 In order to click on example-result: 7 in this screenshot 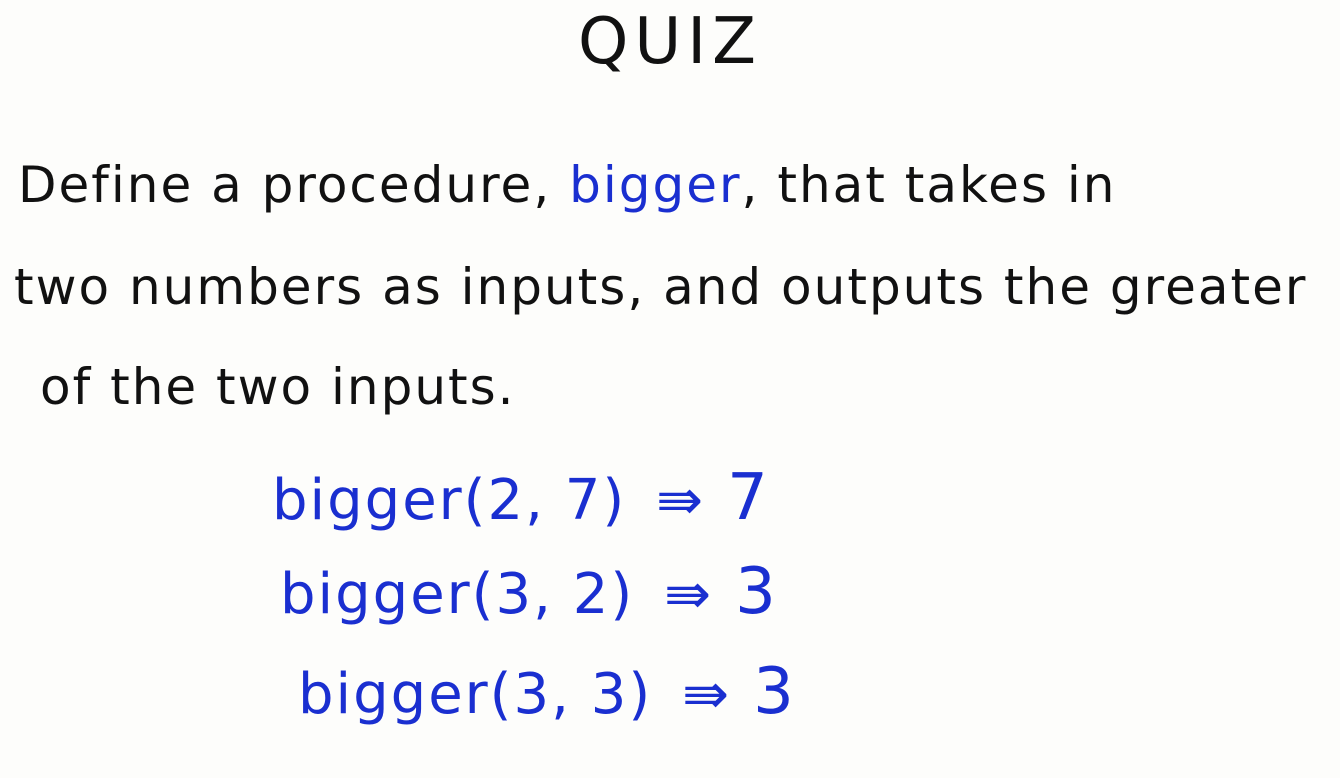, I will do `click(748, 498)`.